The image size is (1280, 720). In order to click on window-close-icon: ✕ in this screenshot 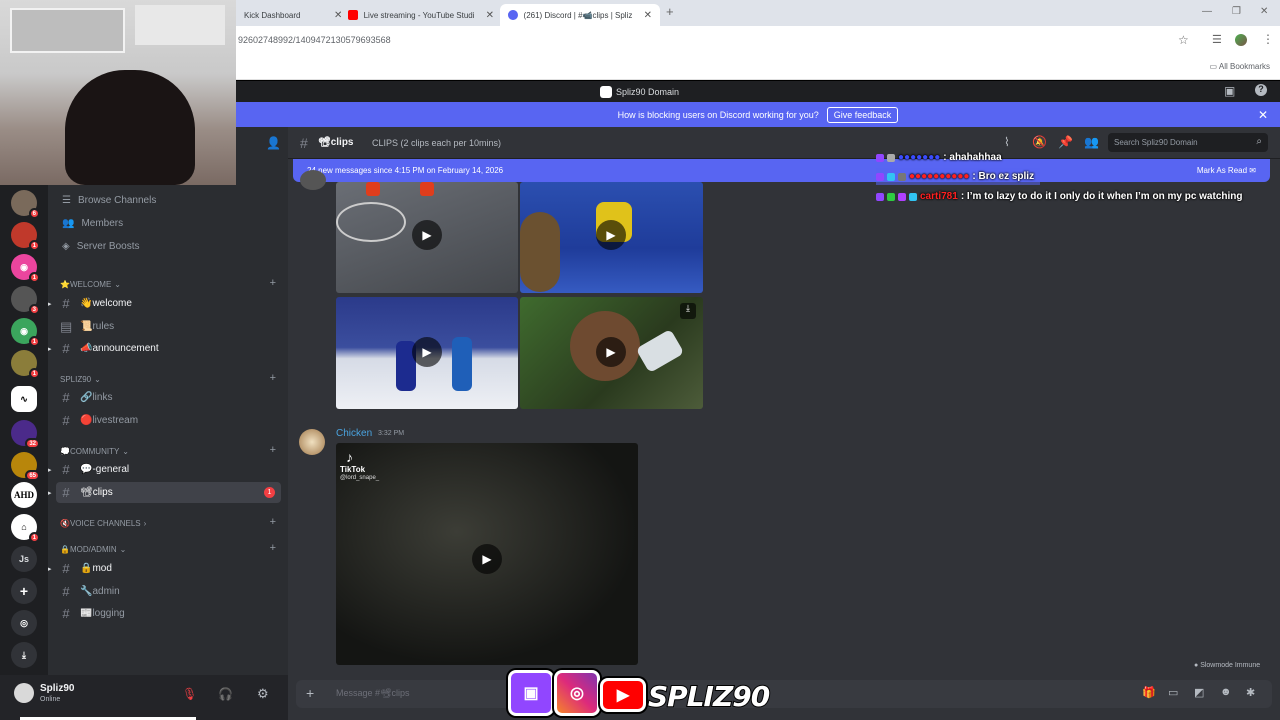, I will do `click(1264, 11)`.